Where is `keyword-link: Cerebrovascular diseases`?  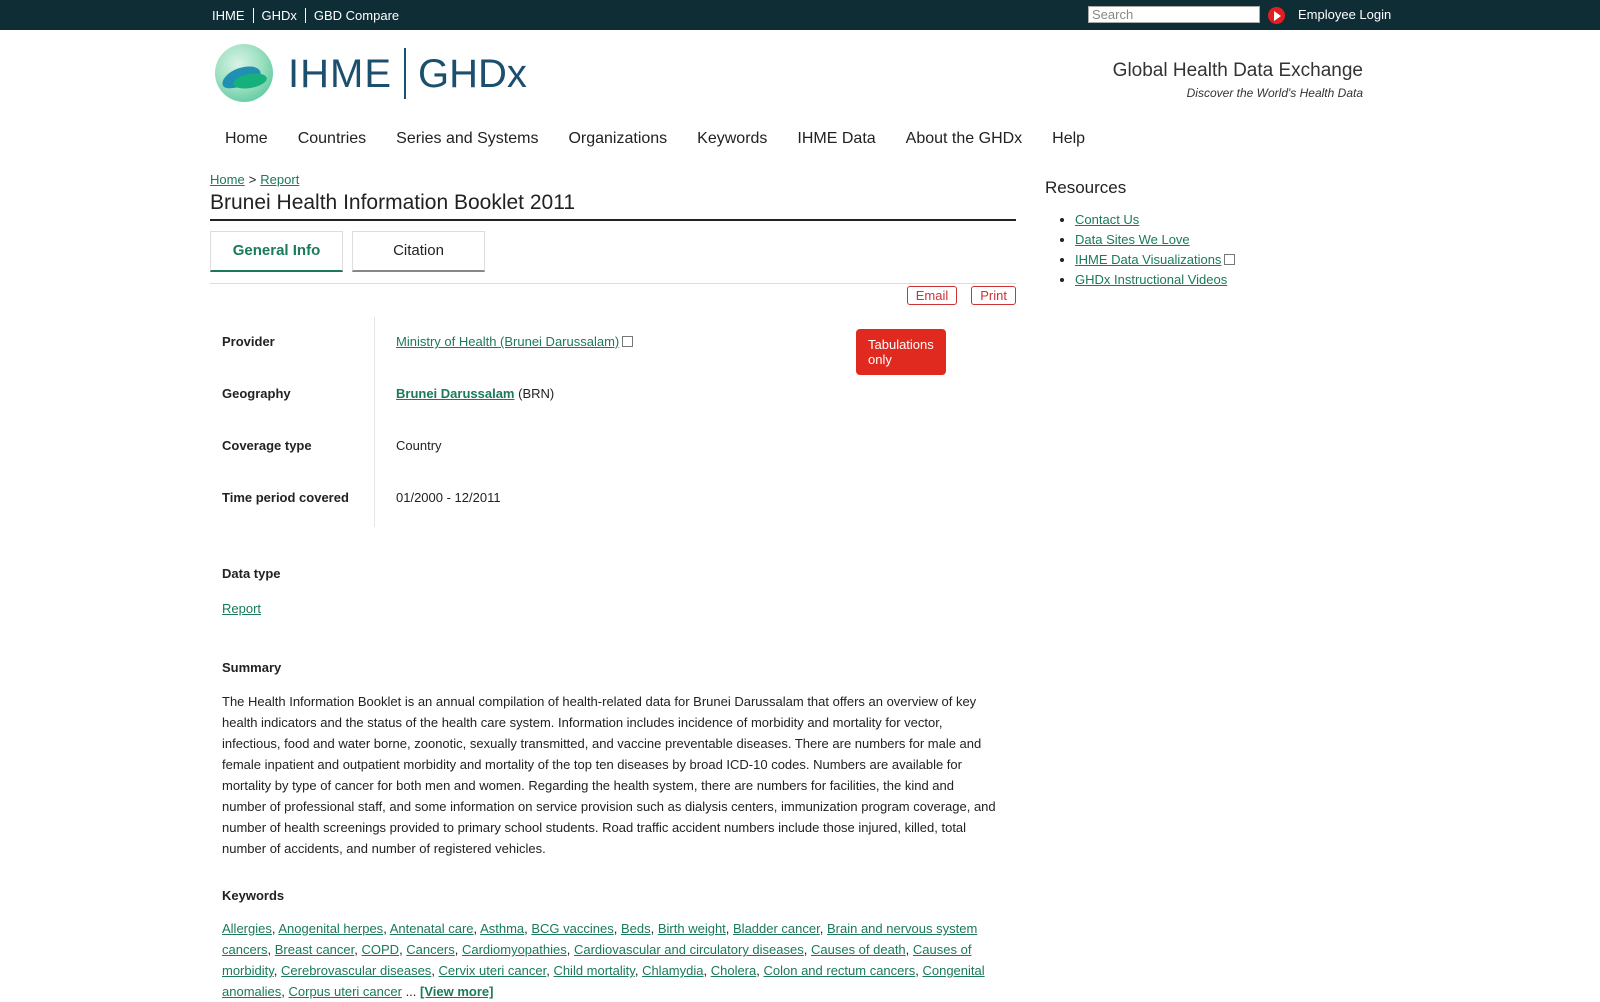
keyword-link: Cerebrovascular diseases is located at coordinates (356, 970).